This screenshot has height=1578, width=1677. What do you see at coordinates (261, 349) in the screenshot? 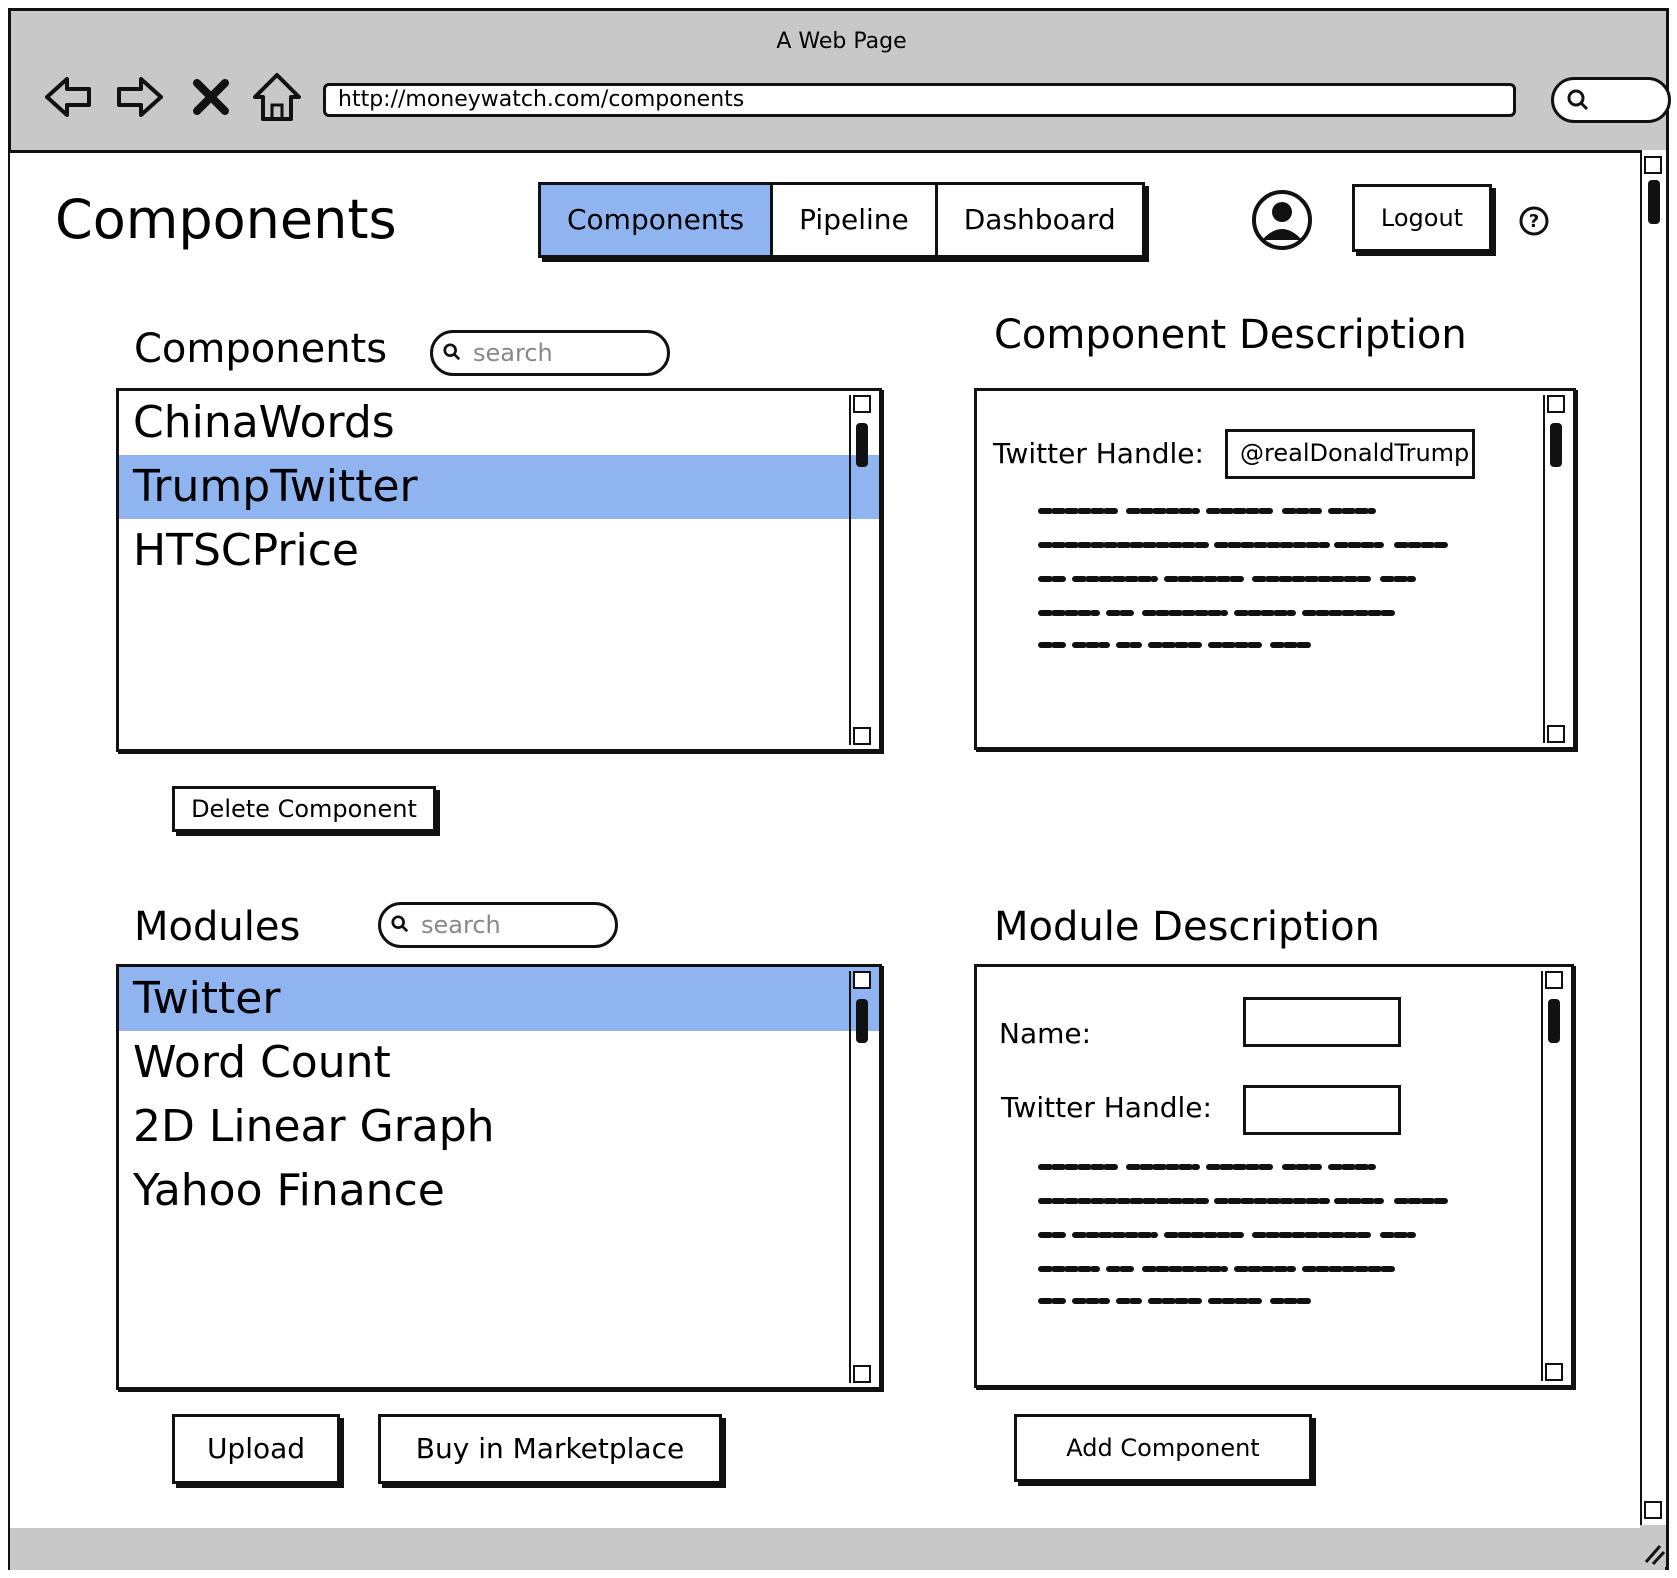
I see `components-title: Components` at bounding box center [261, 349].